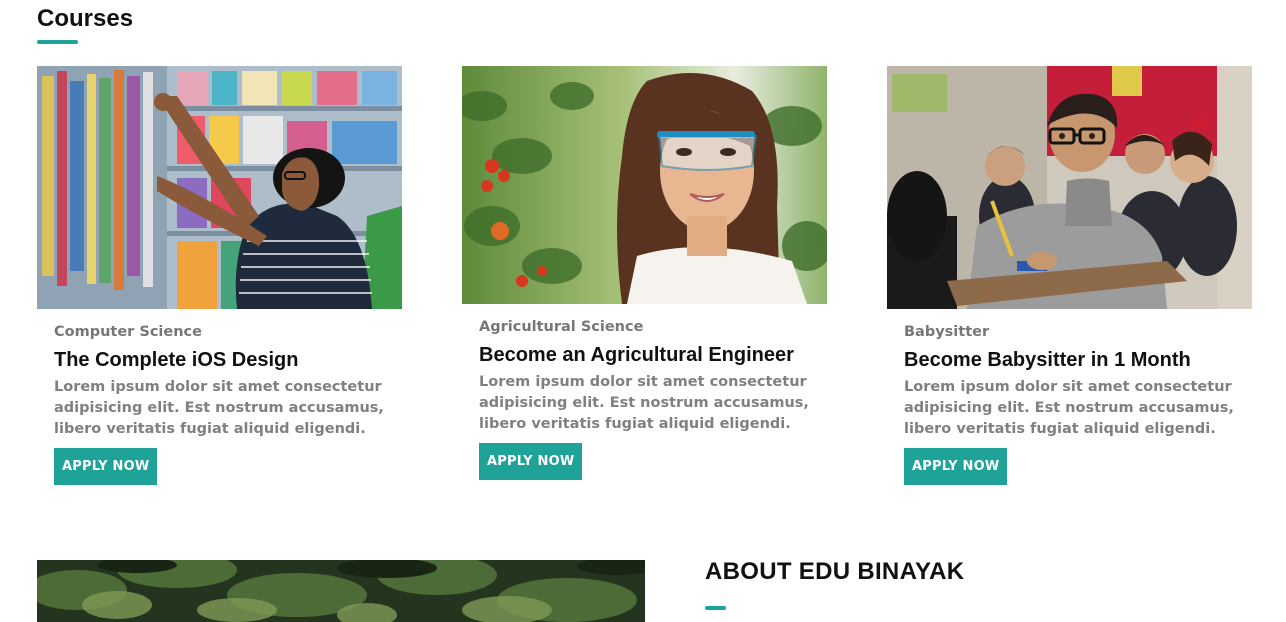  Describe the element at coordinates (1047, 360) in the screenshot. I see `course-title: Become Babysitter in 1 Month` at that location.